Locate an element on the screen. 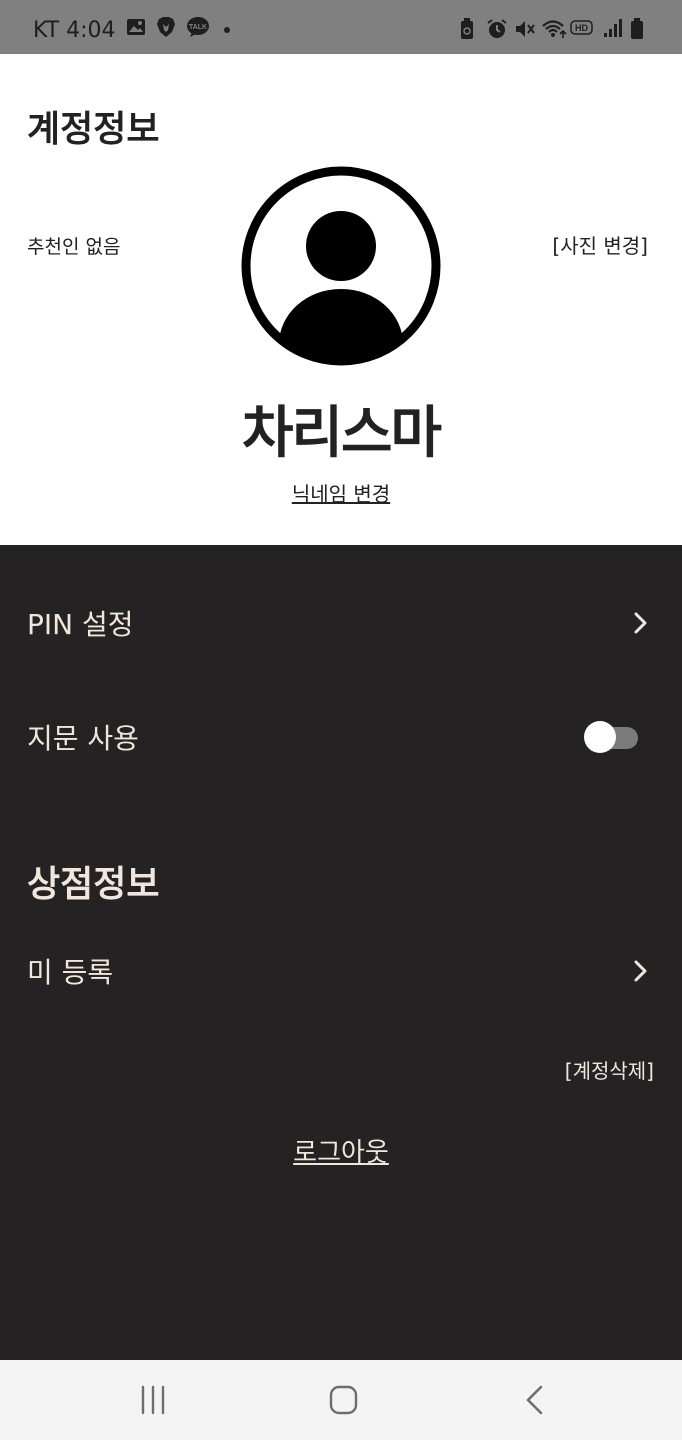  recent-apps-button is located at coordinates (153, 1400).